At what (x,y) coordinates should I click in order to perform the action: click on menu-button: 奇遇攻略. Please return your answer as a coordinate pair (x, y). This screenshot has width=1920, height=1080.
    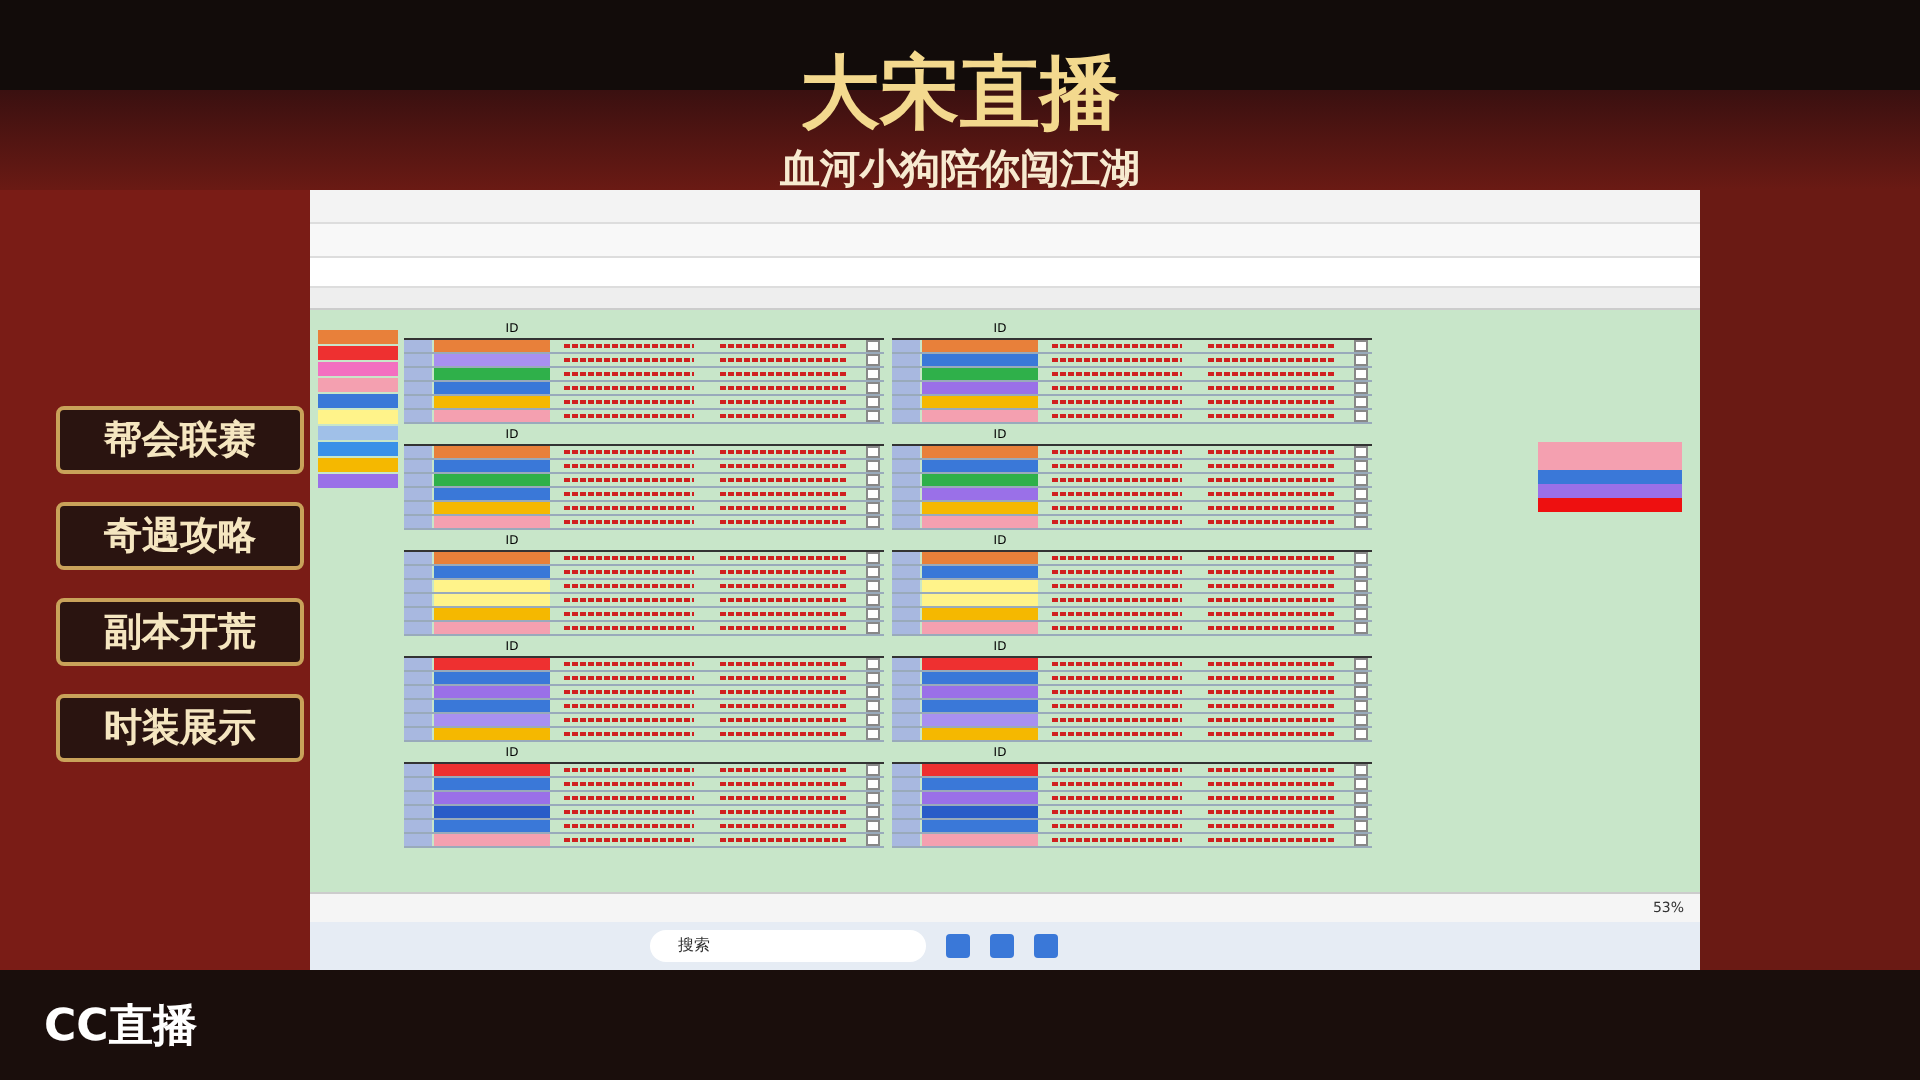
    Looking at the image, I should click on (180, 536).